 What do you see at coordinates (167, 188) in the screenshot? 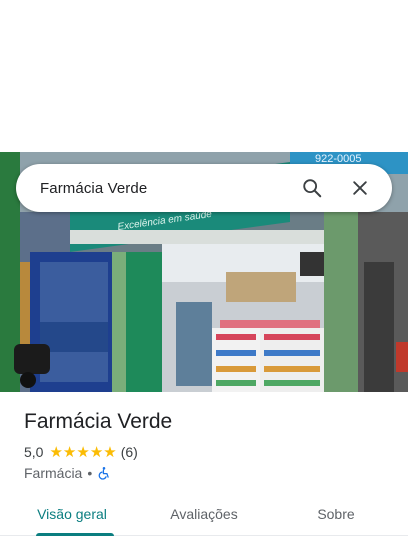
I see `search-input: Farmácia Verde` at bounding box center [167, 188].